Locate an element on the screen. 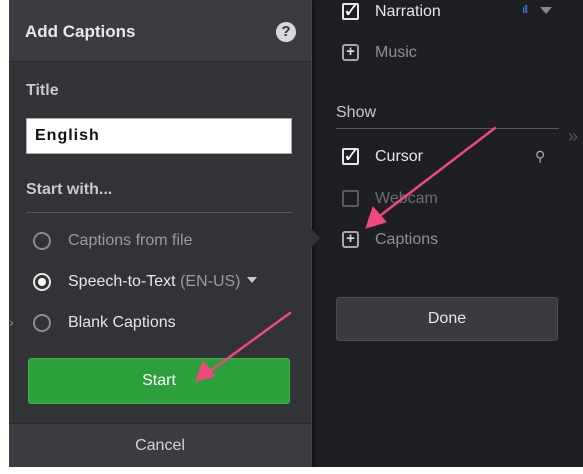 This screenshot has height=474, width=583. add-music-icon: + is located at coordinates (350, 52).